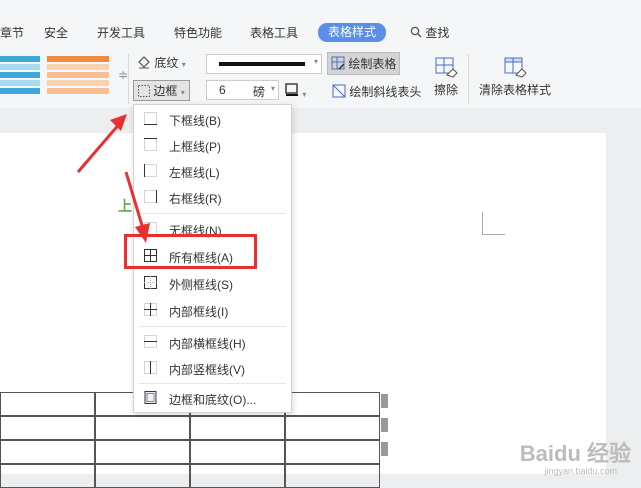  What do you see at coordinates (137, 207) in the screenshot?
I see `arrow-to-all-borders-item` at bounding box center [137, 207].